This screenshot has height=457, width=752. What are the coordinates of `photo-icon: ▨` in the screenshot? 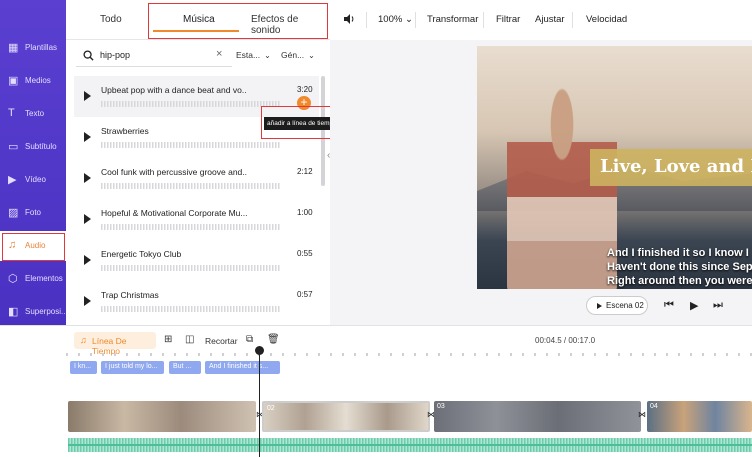 It's located at (13, 213).